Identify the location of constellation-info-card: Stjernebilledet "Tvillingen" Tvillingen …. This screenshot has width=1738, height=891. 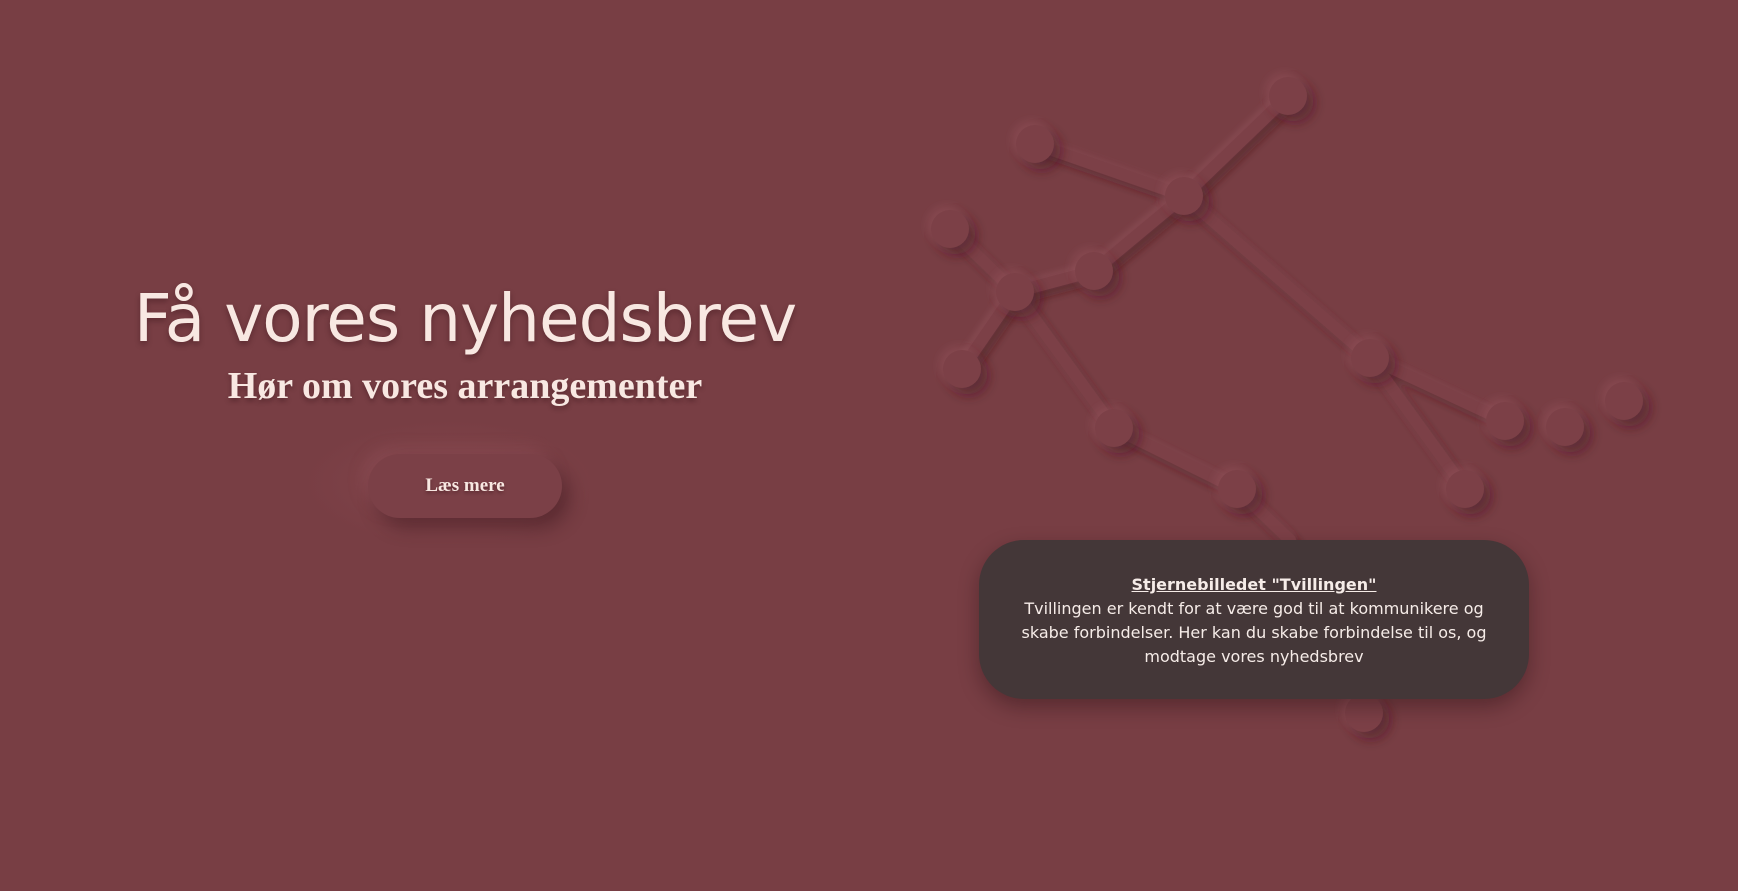
(1254, 619).